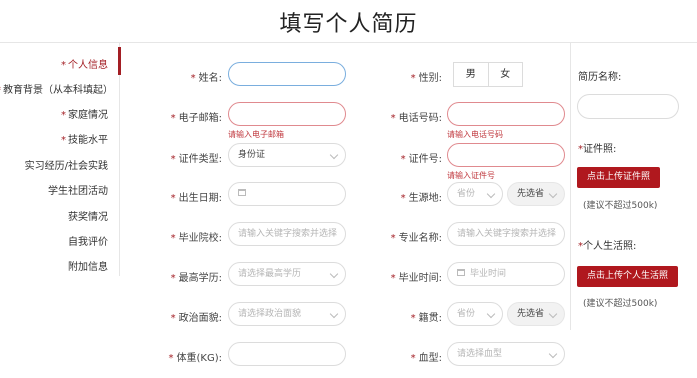 This screenshot has width=697, height=378. I want to click on major-search-input: 请输入关键字搜索并选择, so click(506, 234).